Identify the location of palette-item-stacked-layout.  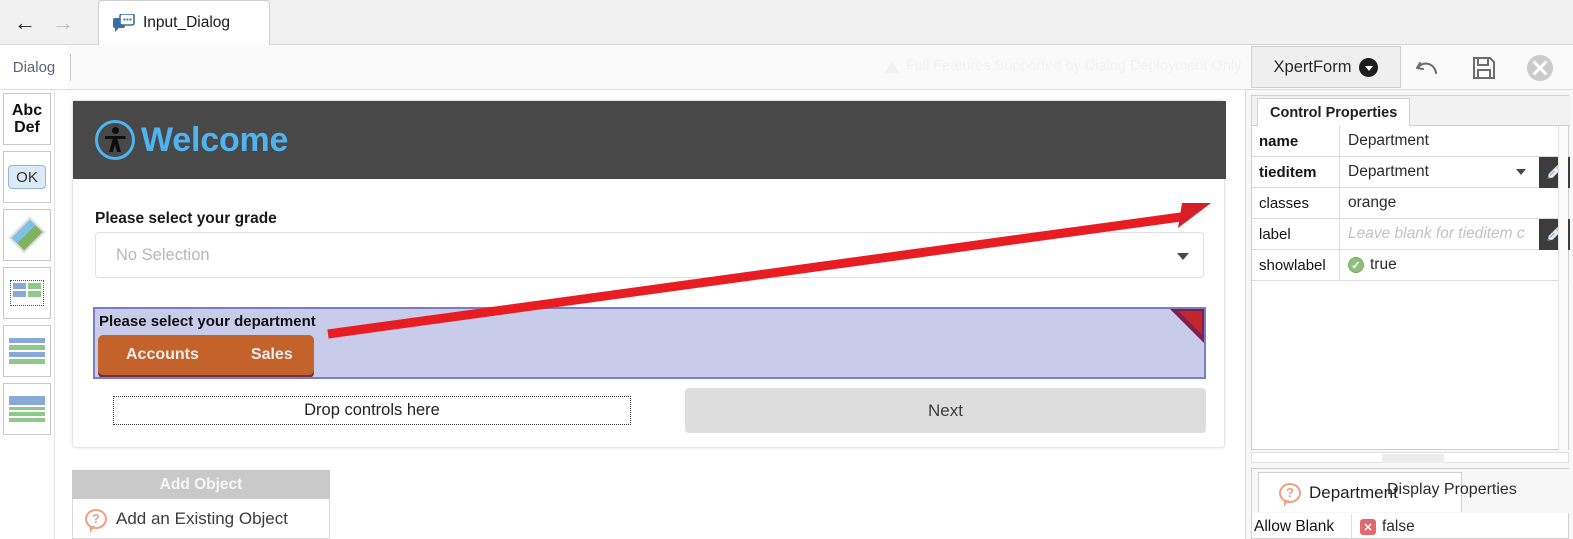
(27, 409).